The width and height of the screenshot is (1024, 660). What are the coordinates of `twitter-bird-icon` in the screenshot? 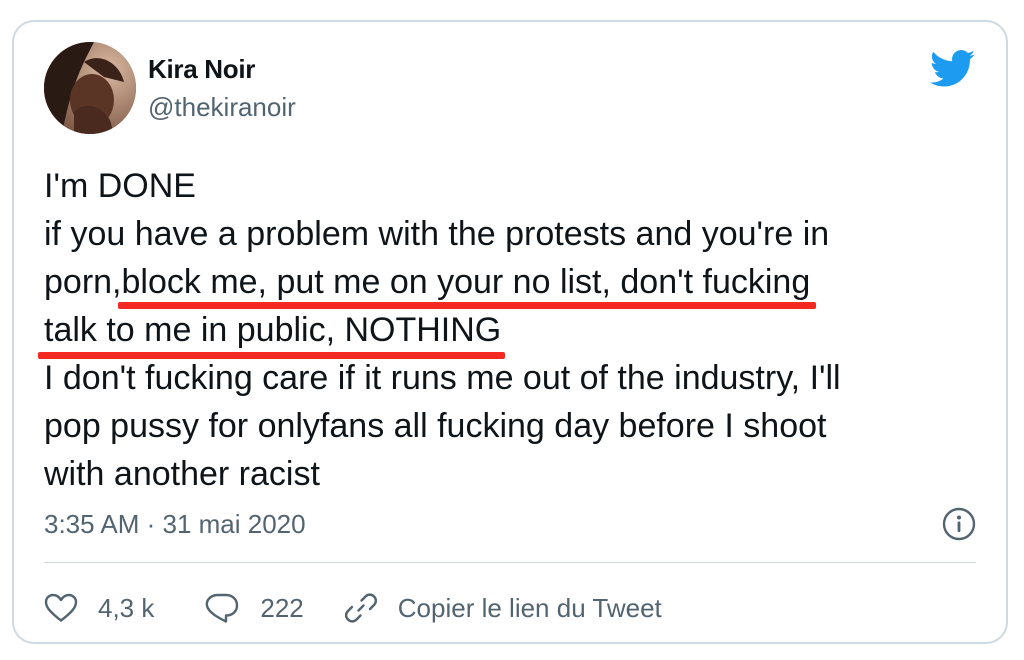 It's located at (952, 69).